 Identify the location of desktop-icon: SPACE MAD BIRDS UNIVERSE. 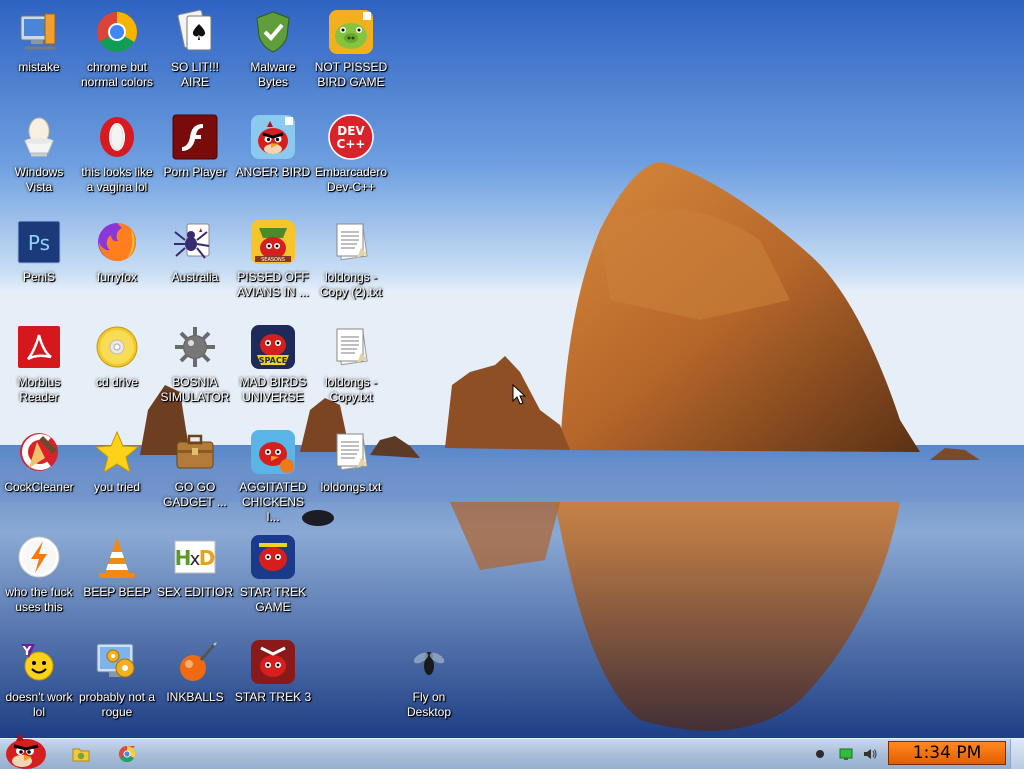
(273, 364).